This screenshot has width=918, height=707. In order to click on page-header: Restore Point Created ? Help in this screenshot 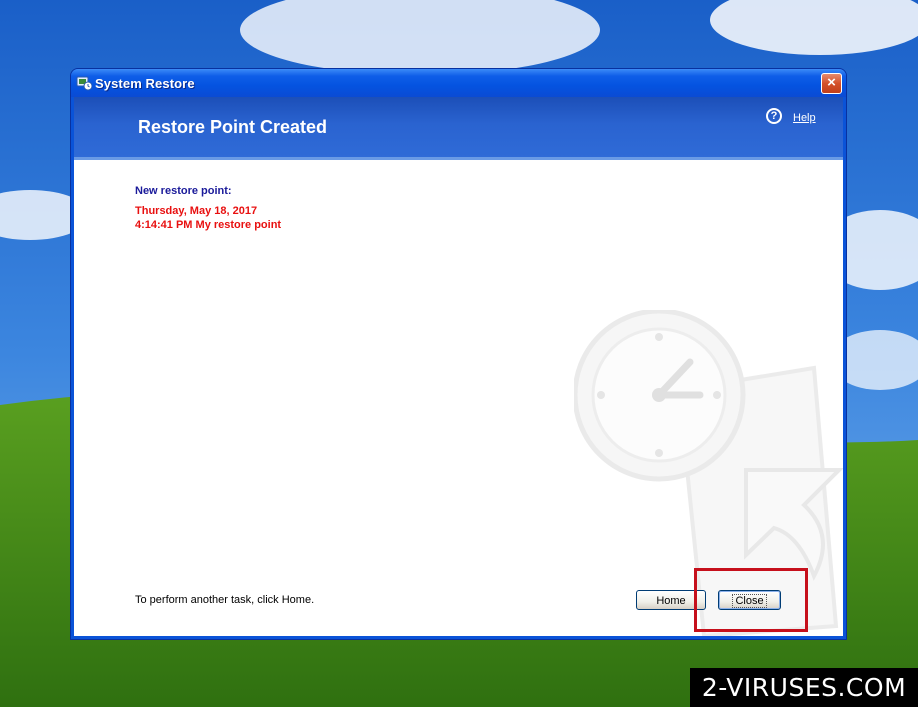, I will do `click(458, 128)`.